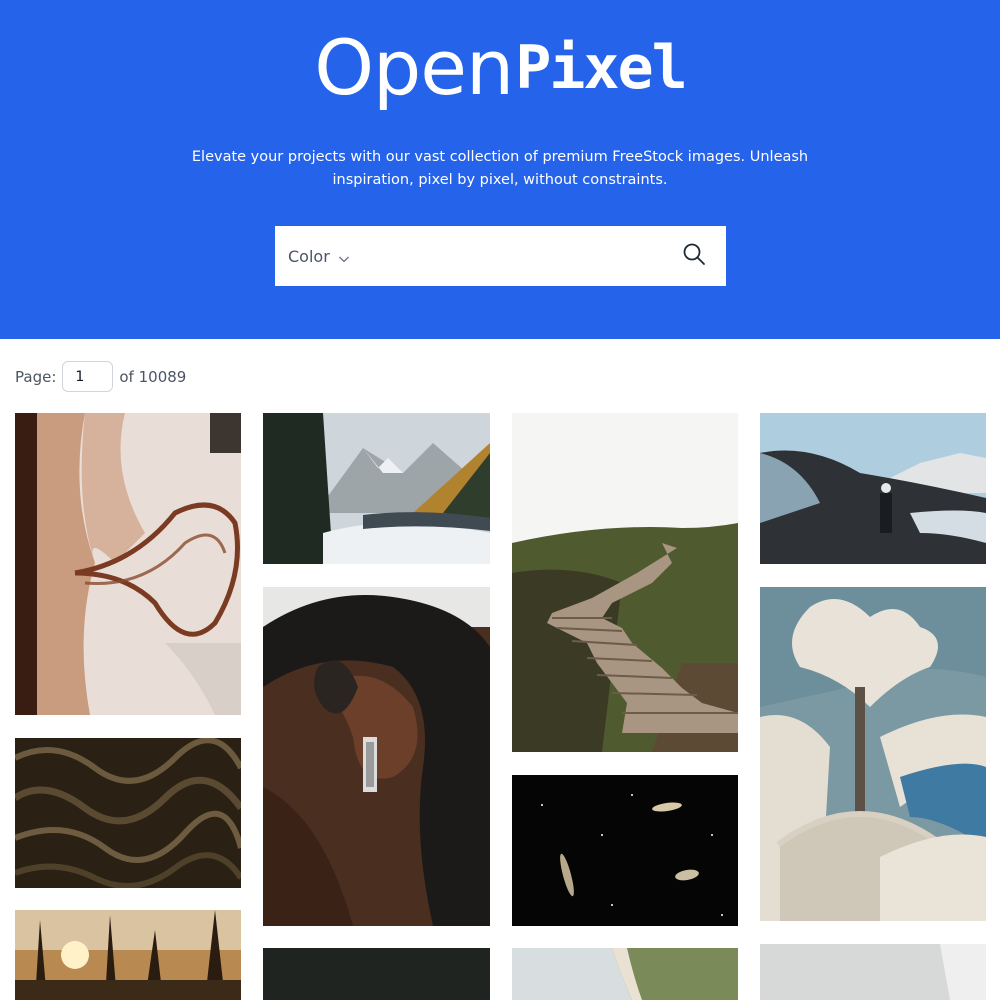 The image size is (1000, 1000). What do you see at coordinates (873, 972) in the screenshot?
I see `gallery-image-light-interior` at bounding box center [873, 972].